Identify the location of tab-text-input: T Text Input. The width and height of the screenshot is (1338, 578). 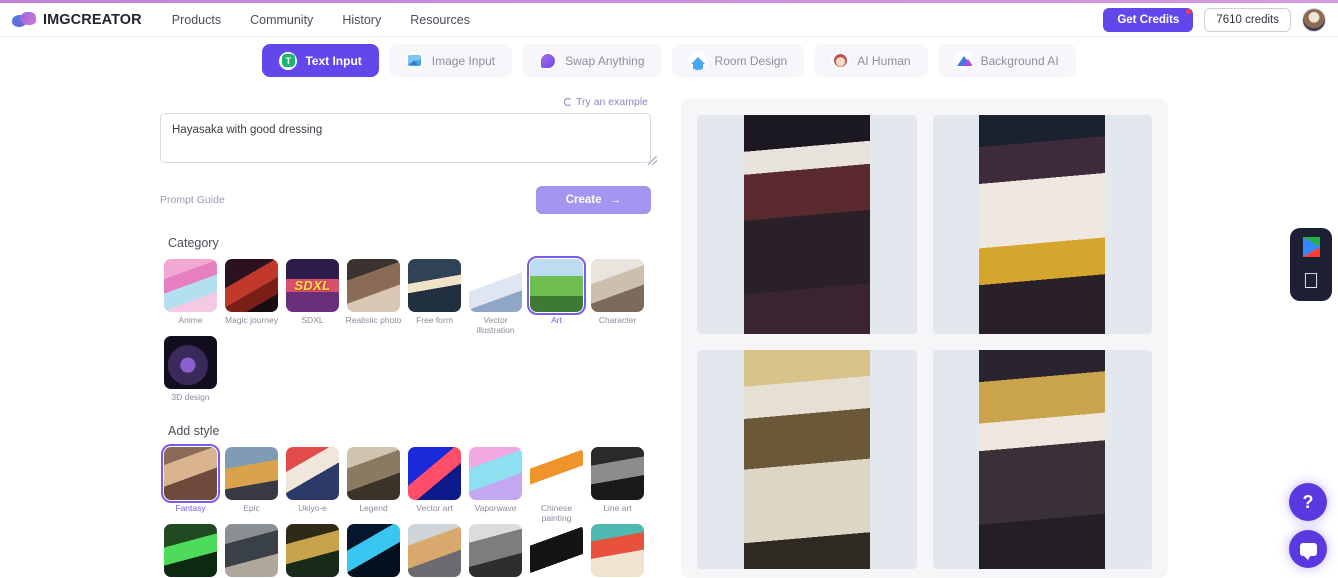
(320, 60).